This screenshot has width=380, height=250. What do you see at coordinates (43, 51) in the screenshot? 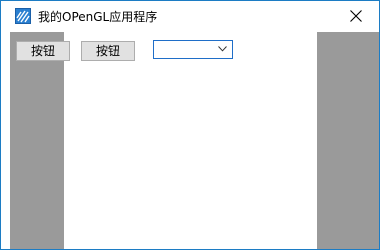
I see `button-1: 按钮` at bounding box center [43, 51].